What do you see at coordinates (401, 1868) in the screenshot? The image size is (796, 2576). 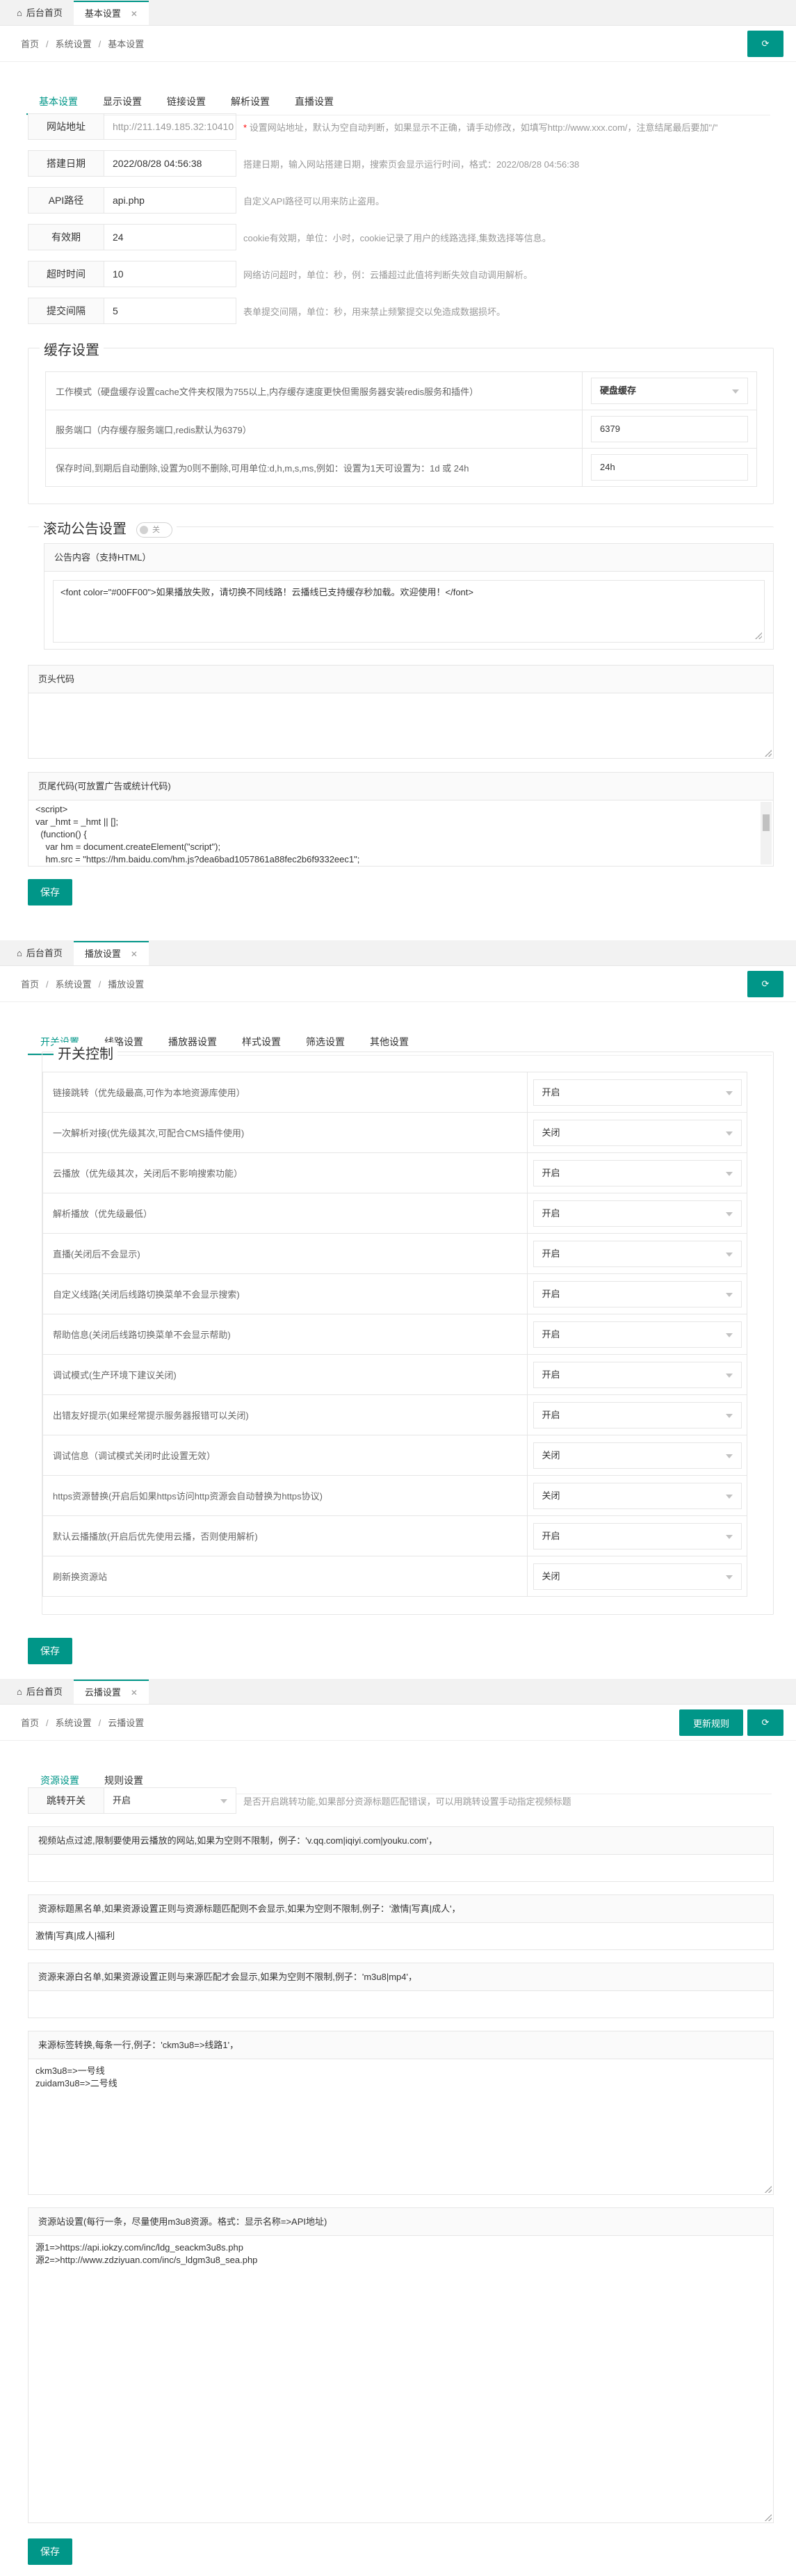 I see `site-filter-input` at bounding box center [401, 1868].